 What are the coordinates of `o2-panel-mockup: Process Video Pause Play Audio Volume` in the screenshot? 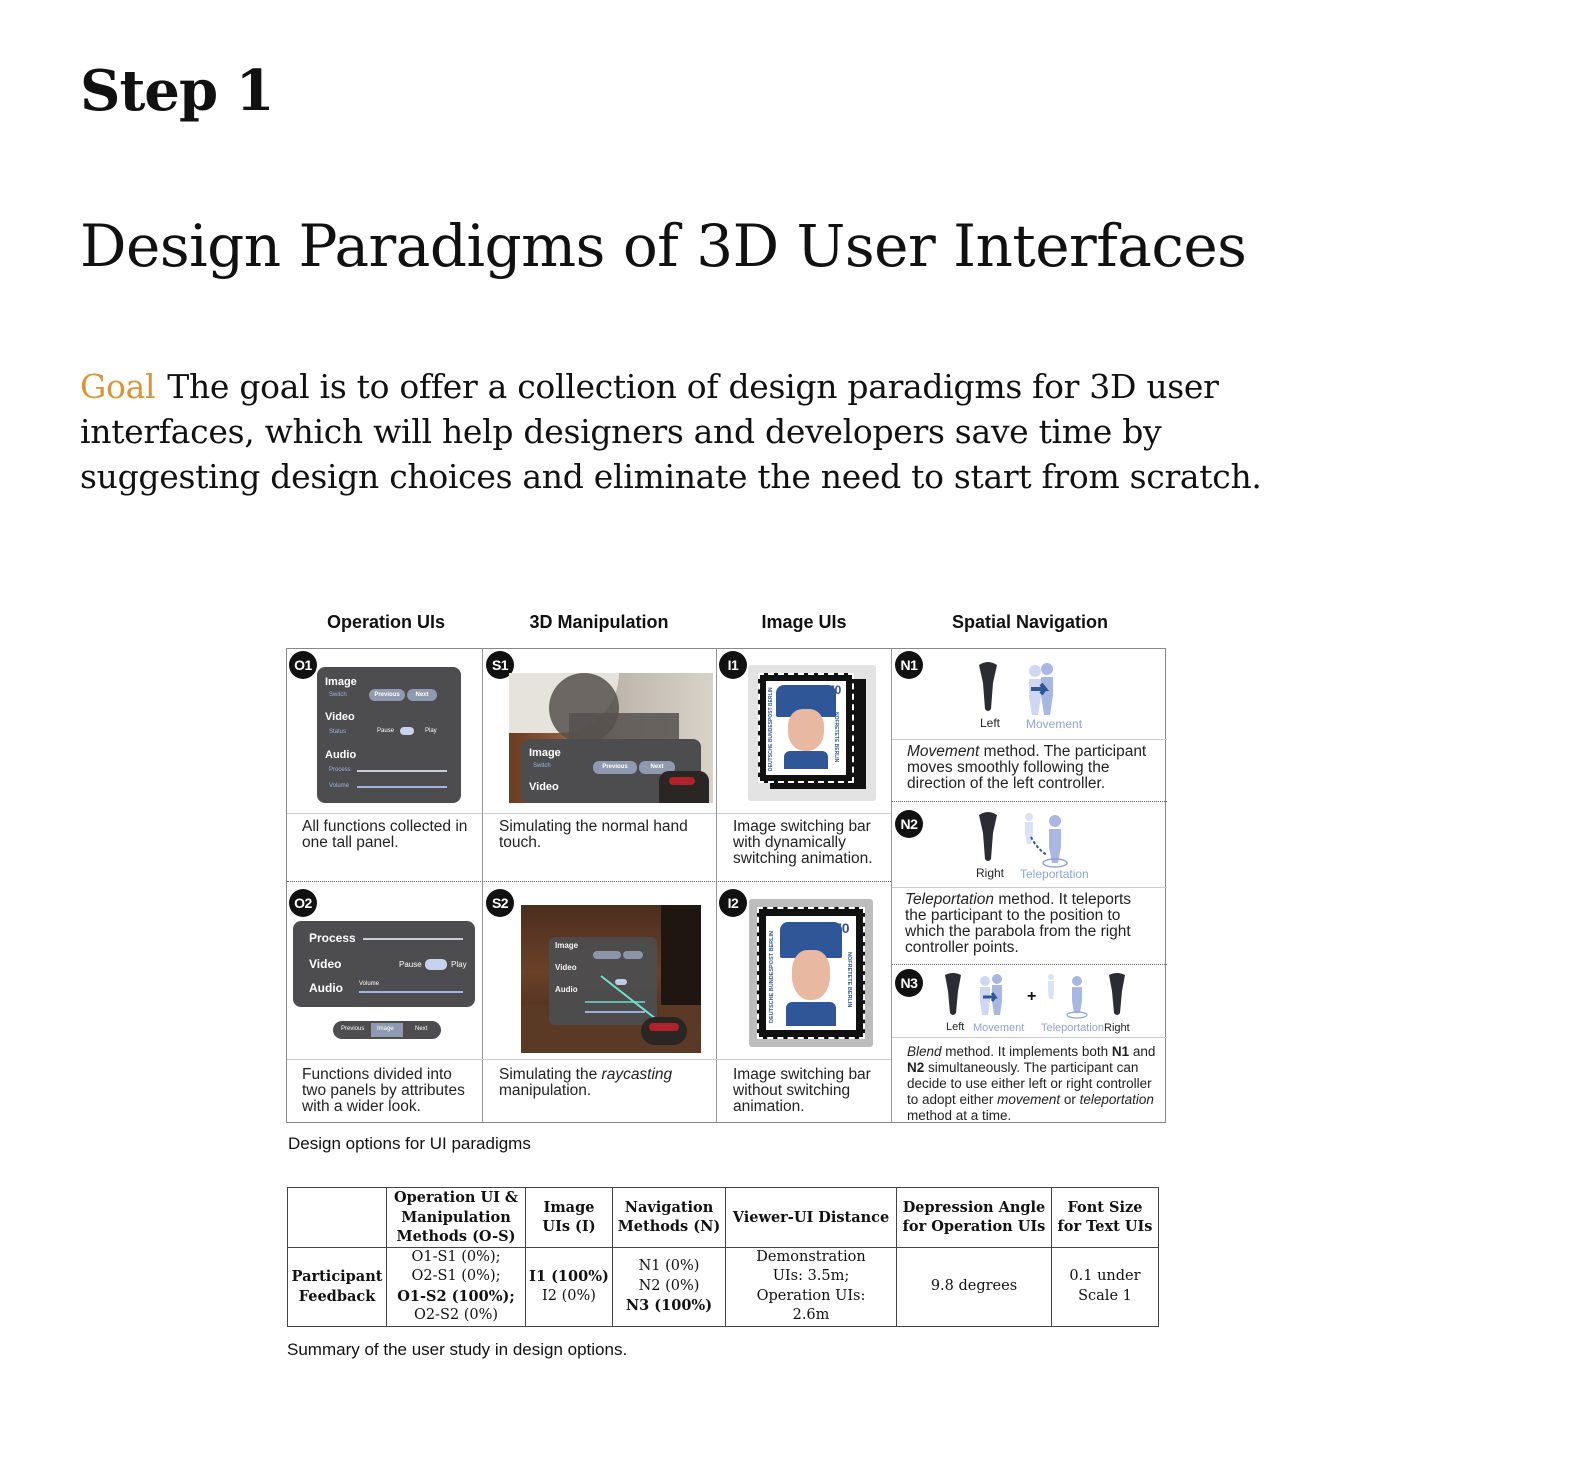 It's located at (384, 964).